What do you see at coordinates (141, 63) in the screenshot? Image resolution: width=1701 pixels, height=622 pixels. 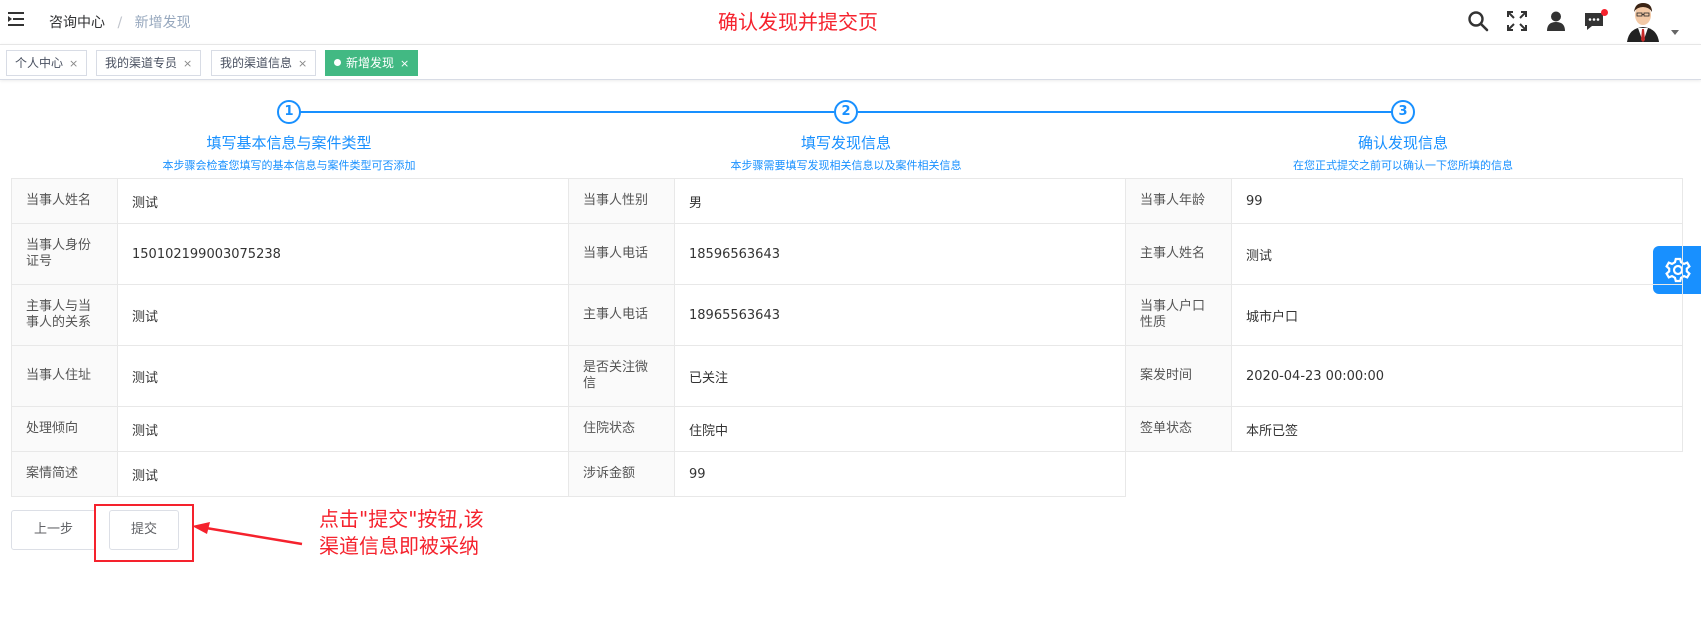 I see `tag-label: 我的渠道专员` at bounding box center [141, 63].